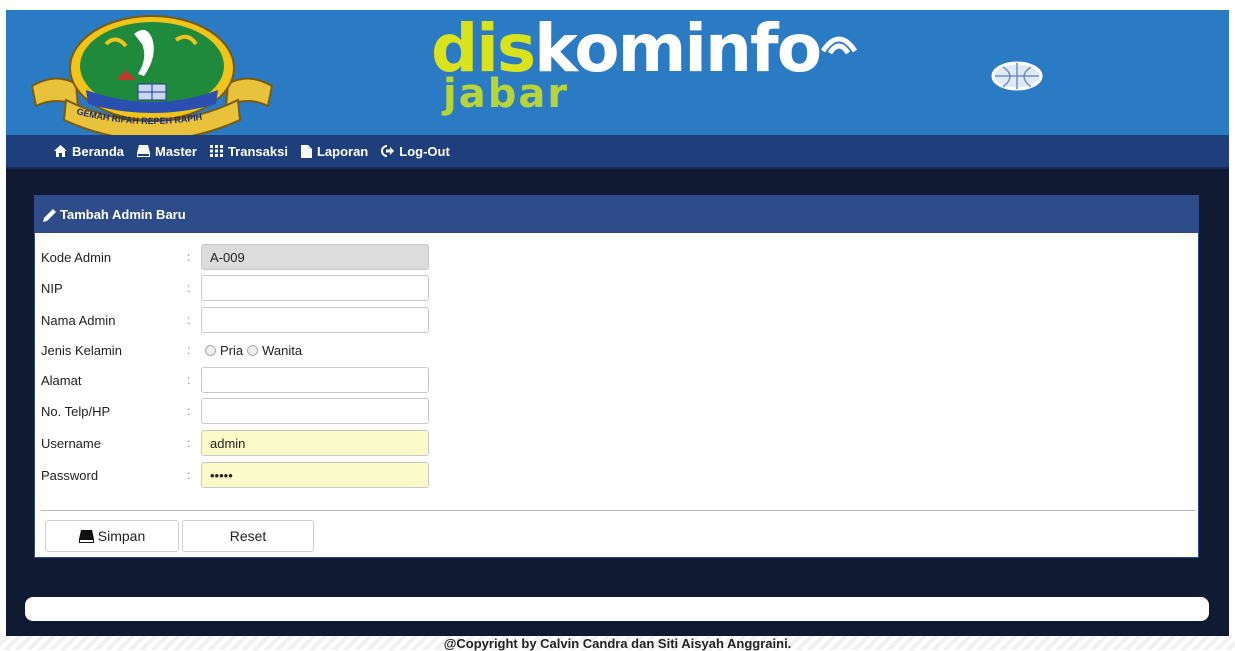 The height and width of the screenshot is (651, 1235). I want to click on form-row-nip: NIP :, so click(235, 288).